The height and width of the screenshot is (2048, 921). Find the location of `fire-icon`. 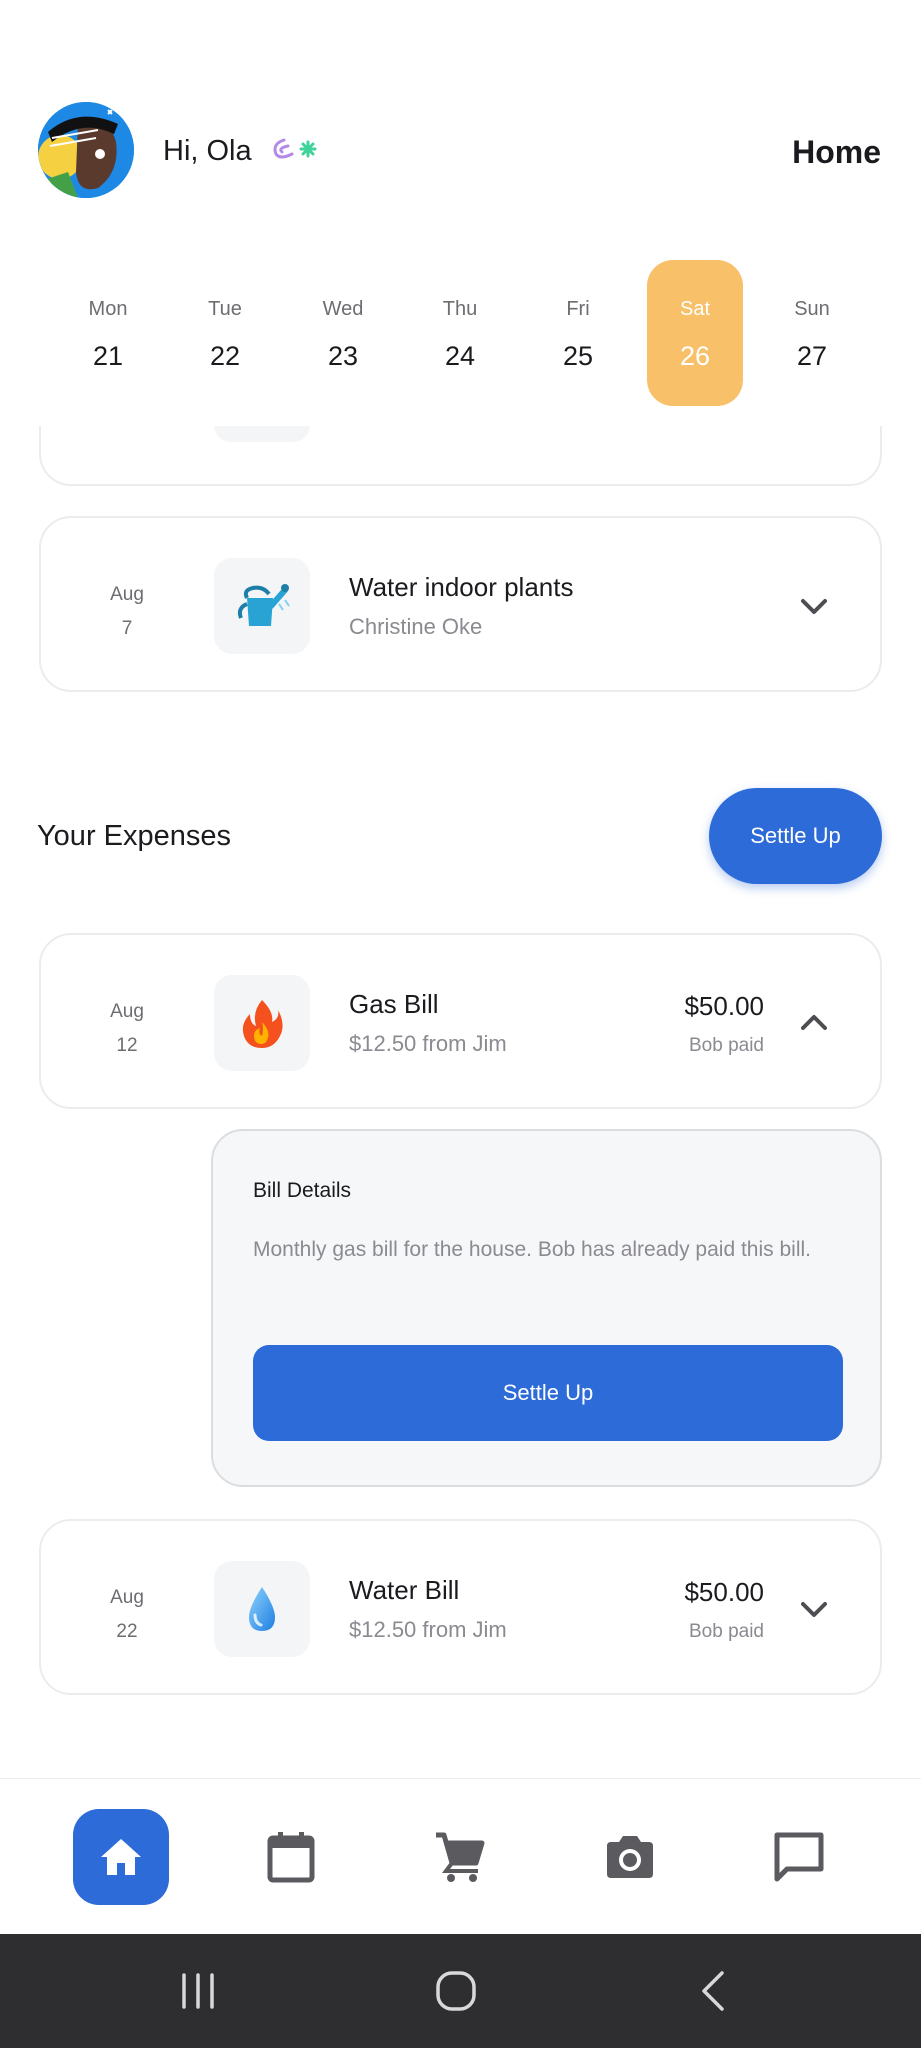

fire-icon is located at coordinates (262, 1024).